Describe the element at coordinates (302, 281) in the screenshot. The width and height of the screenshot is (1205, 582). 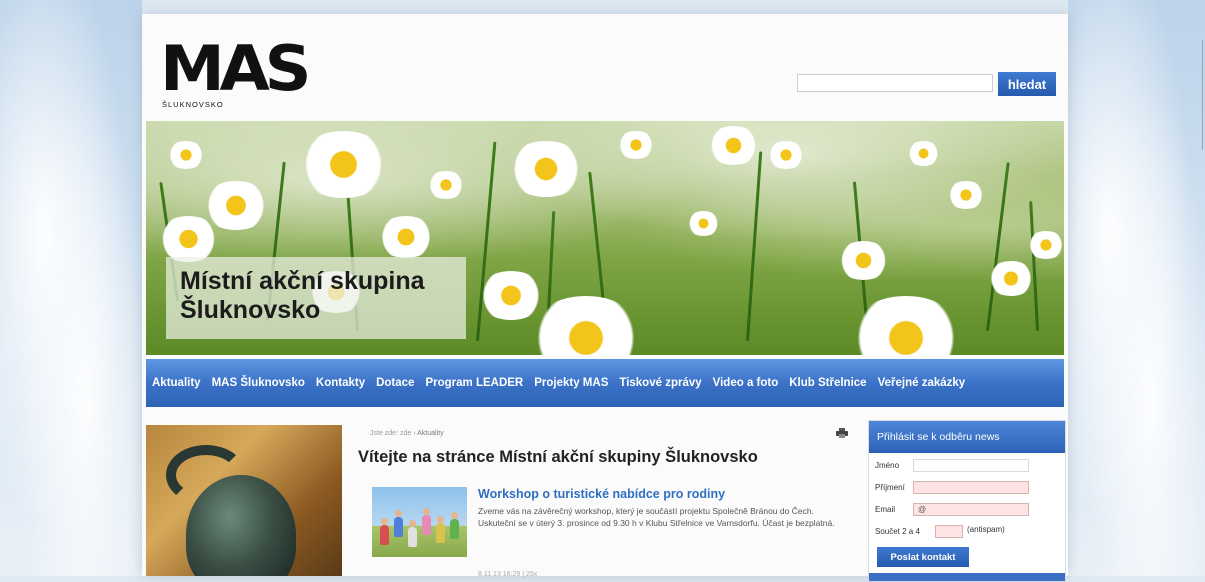
I see `banner-caption-line1: Místní akční skupina` at that location.